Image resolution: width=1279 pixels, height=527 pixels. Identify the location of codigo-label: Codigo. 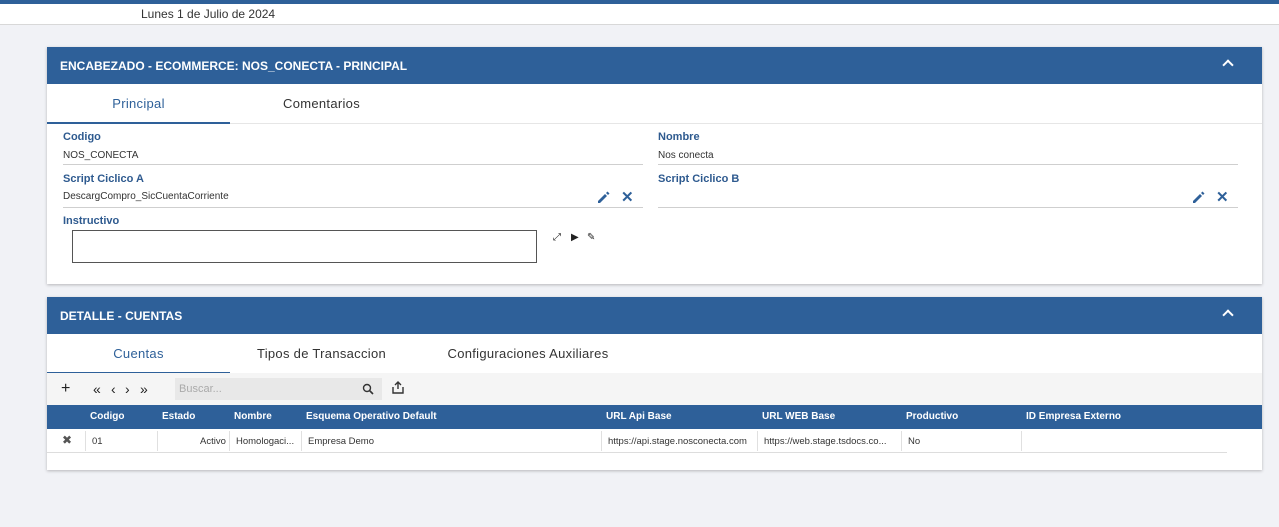
(82, 137).